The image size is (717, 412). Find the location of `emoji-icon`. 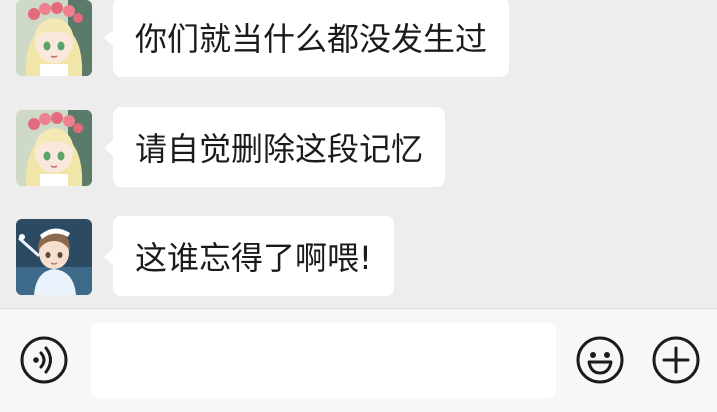

emoji-icon is located at coordinates (600, 360).